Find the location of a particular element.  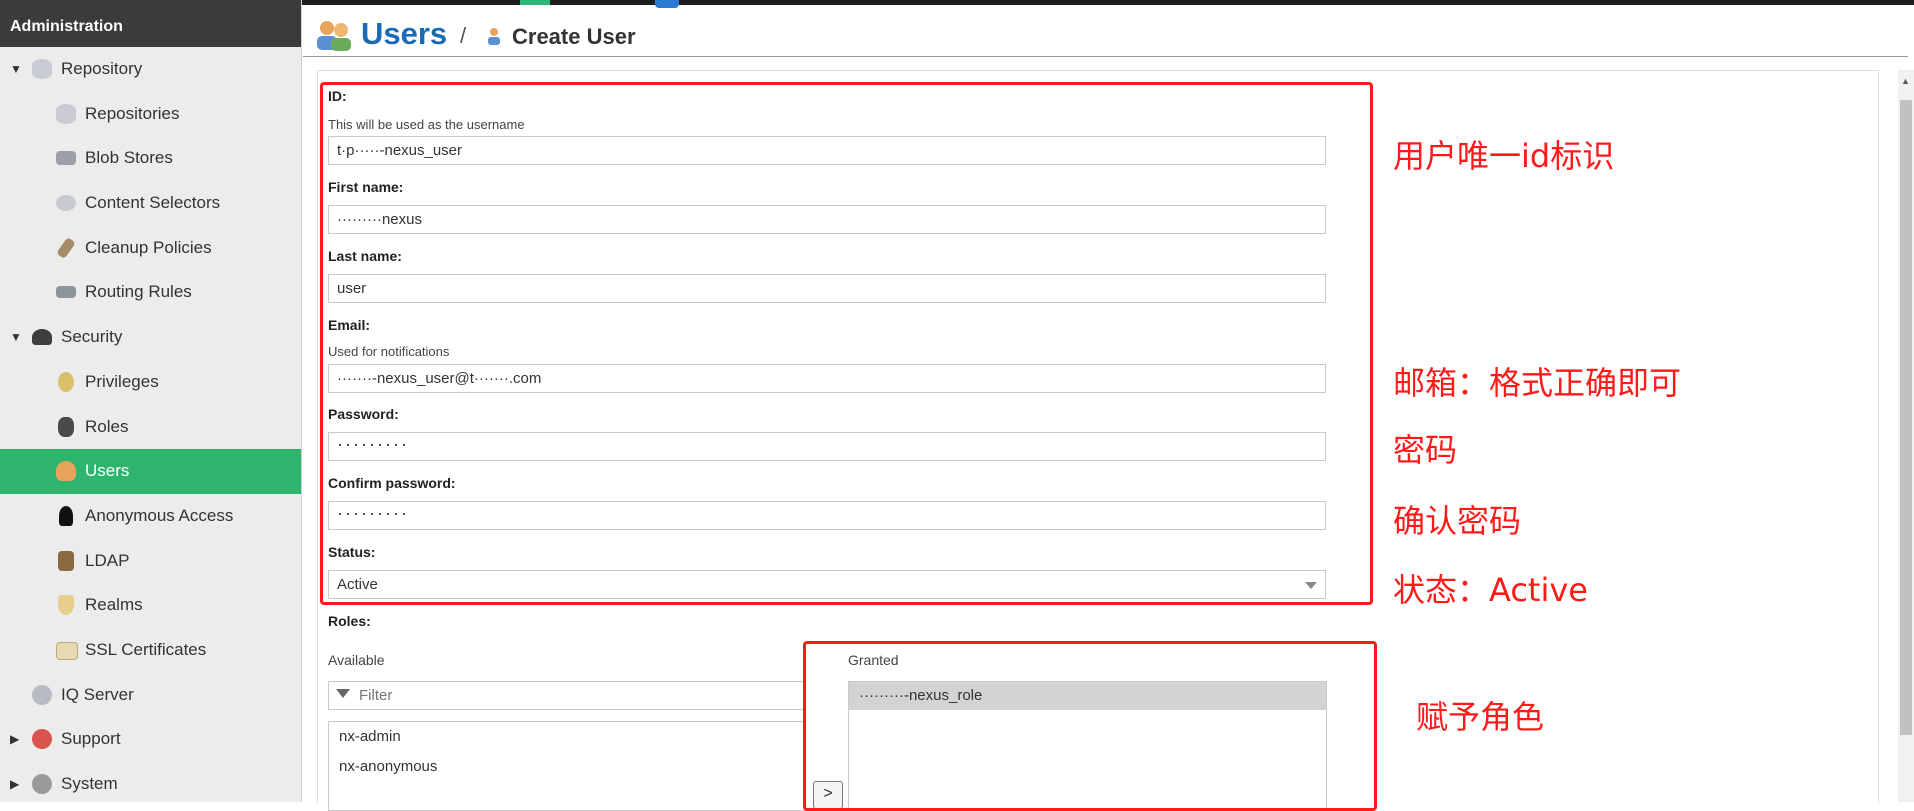

sidebar-item-iq-server: IQ Server is located at coordinates (150, 695).